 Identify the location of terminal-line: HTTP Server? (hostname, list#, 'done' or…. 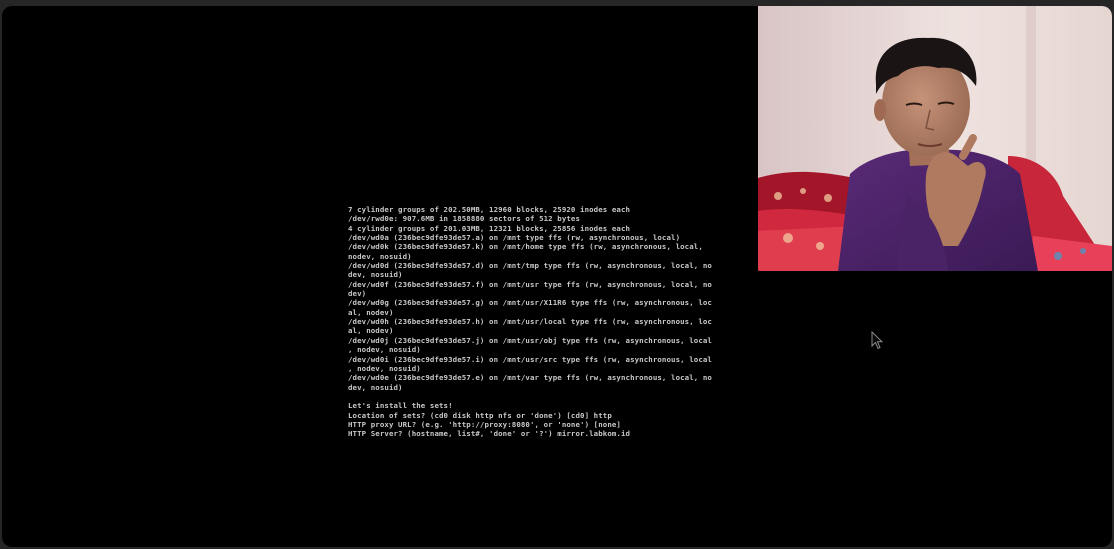
(489, 434).